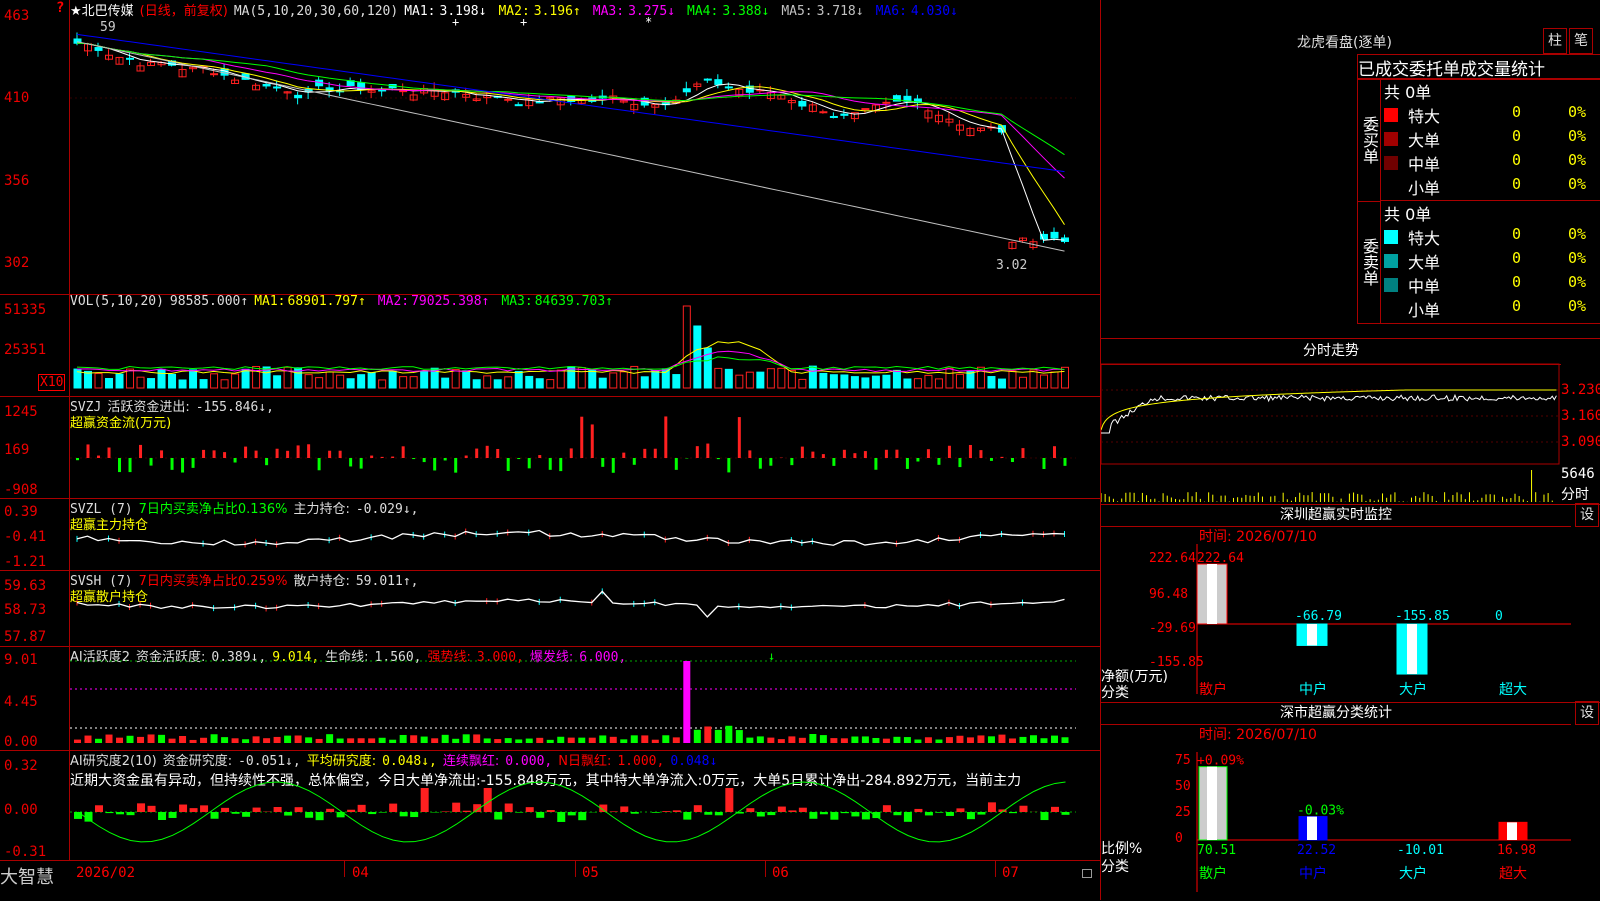  I want to click on monitor-value-label: 222.64, so click(1220, 558).